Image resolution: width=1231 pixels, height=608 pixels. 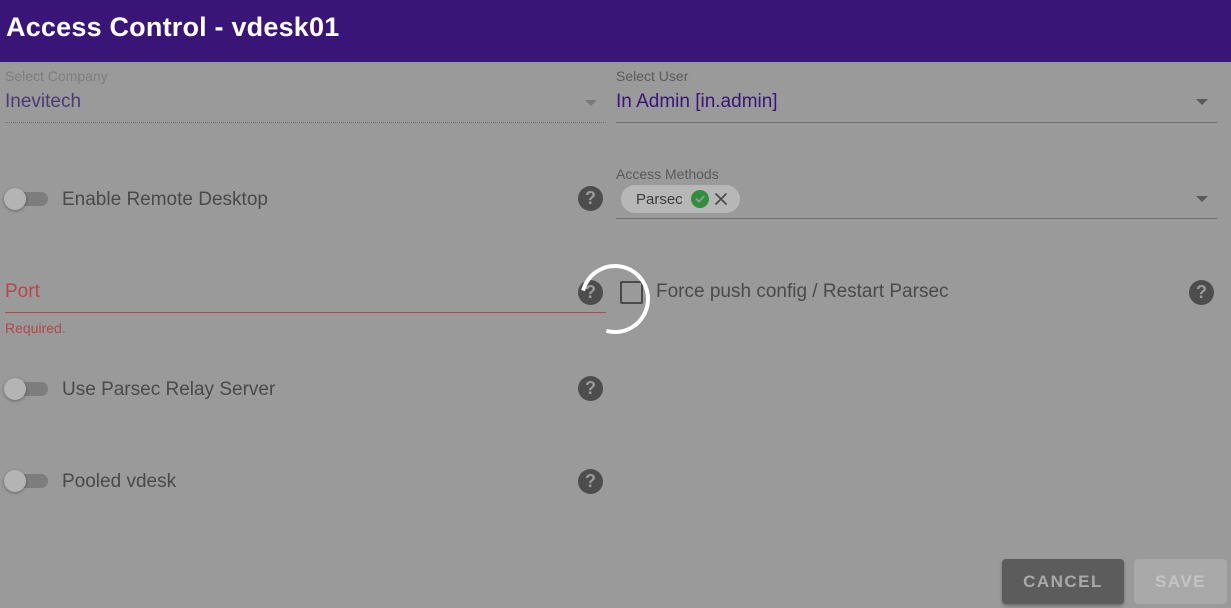 I want to click on user-label: Select User, so click(x=652, y=76).